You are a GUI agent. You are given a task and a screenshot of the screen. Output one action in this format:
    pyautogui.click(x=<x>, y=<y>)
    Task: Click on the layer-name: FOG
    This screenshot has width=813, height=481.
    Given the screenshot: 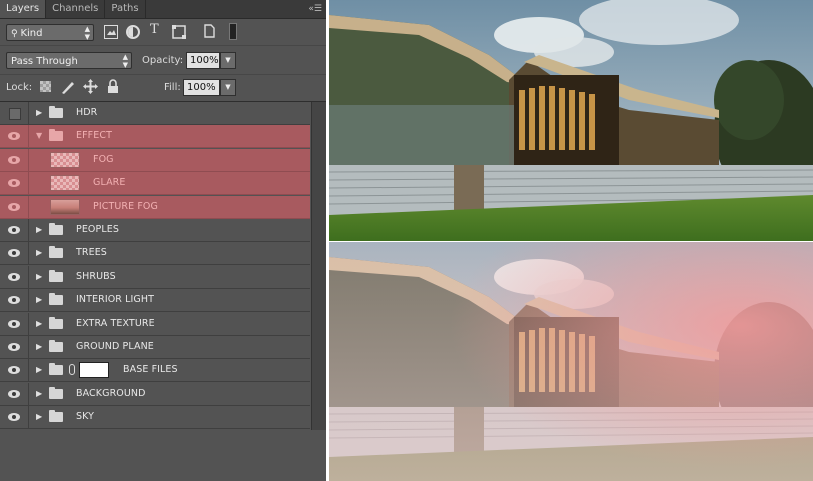 What is the action you would take?
    pyautogui.click(x=103, y=159)
    